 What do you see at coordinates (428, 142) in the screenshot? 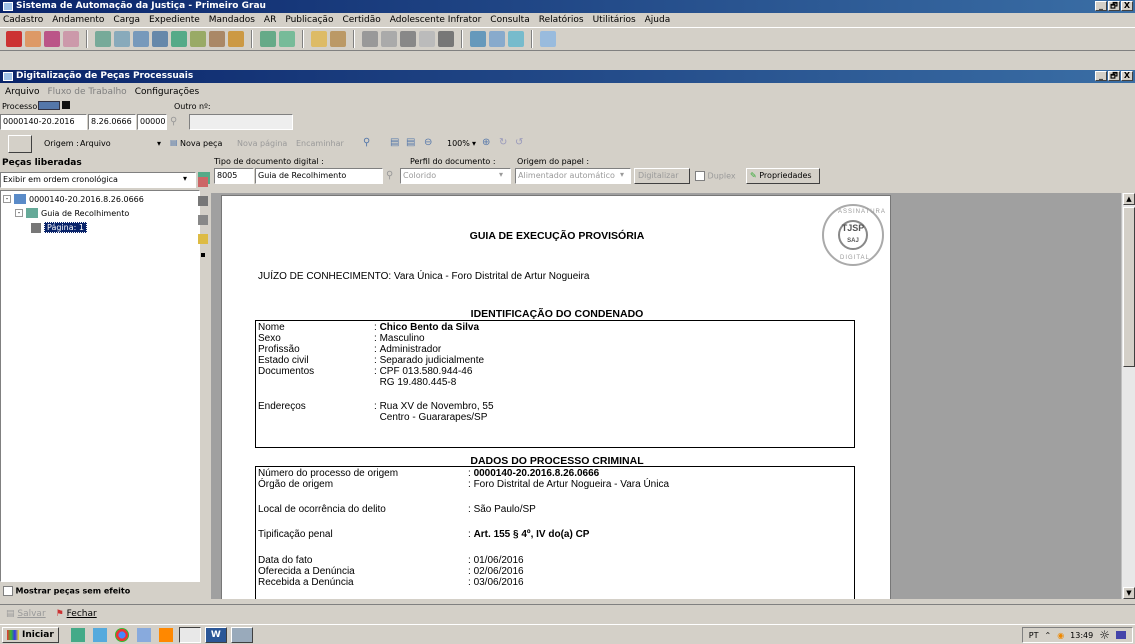
I see `zoom-out-icon: ⊖` at bounding box center [428, 142].